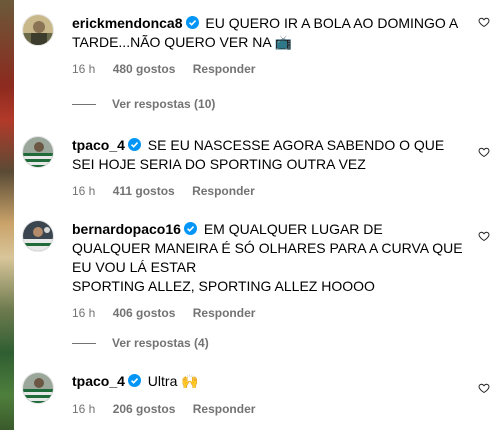  Describe the element at coordinates (268, 381) in the screenshot. I see `comment-text: tpaco_4 Ultra 🙌` at that location.